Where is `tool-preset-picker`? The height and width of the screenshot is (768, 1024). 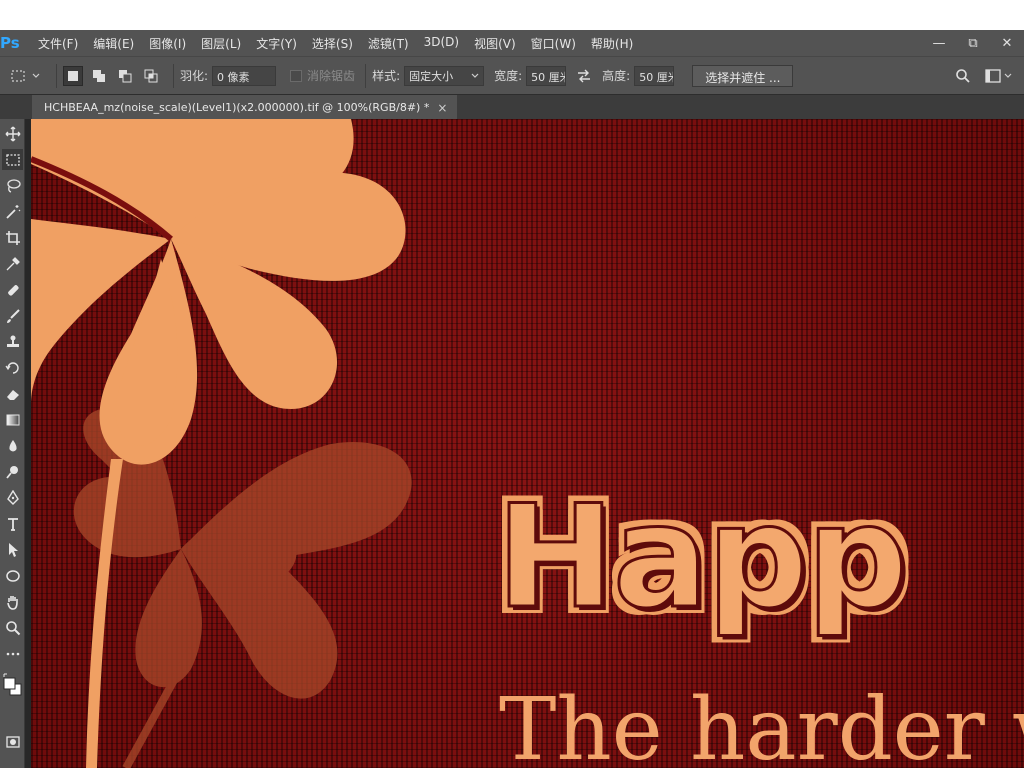 tool-preset-picker is located at coordinates (25, 76).